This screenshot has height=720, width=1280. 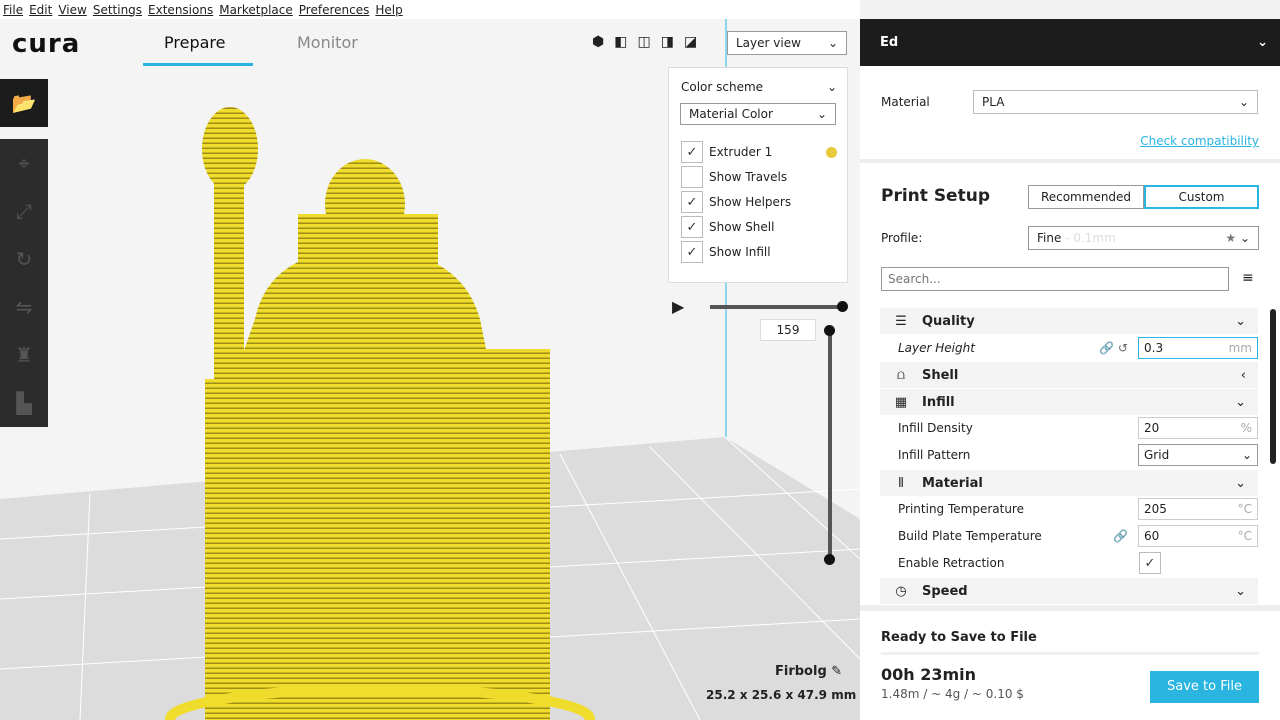 I want to click on star-icon: ★, so click(x=1230, y=238).